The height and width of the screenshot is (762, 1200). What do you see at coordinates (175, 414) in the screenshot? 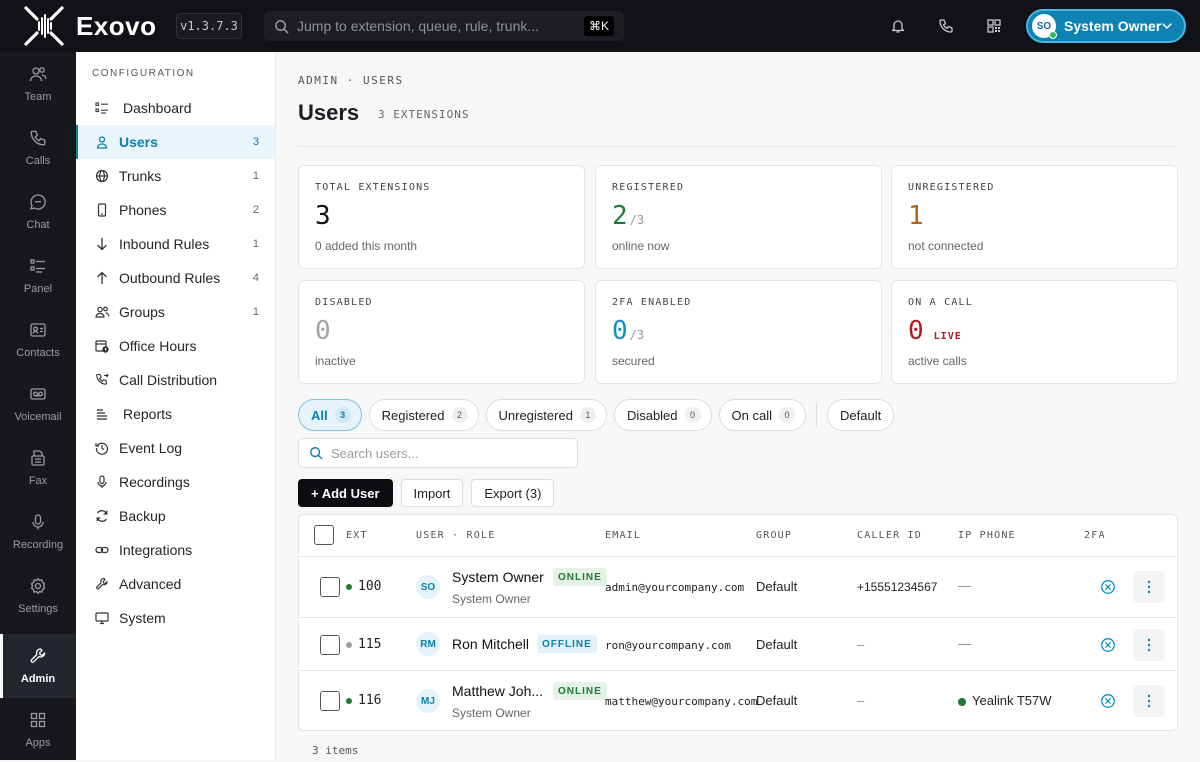
I see `sidebar-item-reports: Reports` at bounding box center [175, 414].